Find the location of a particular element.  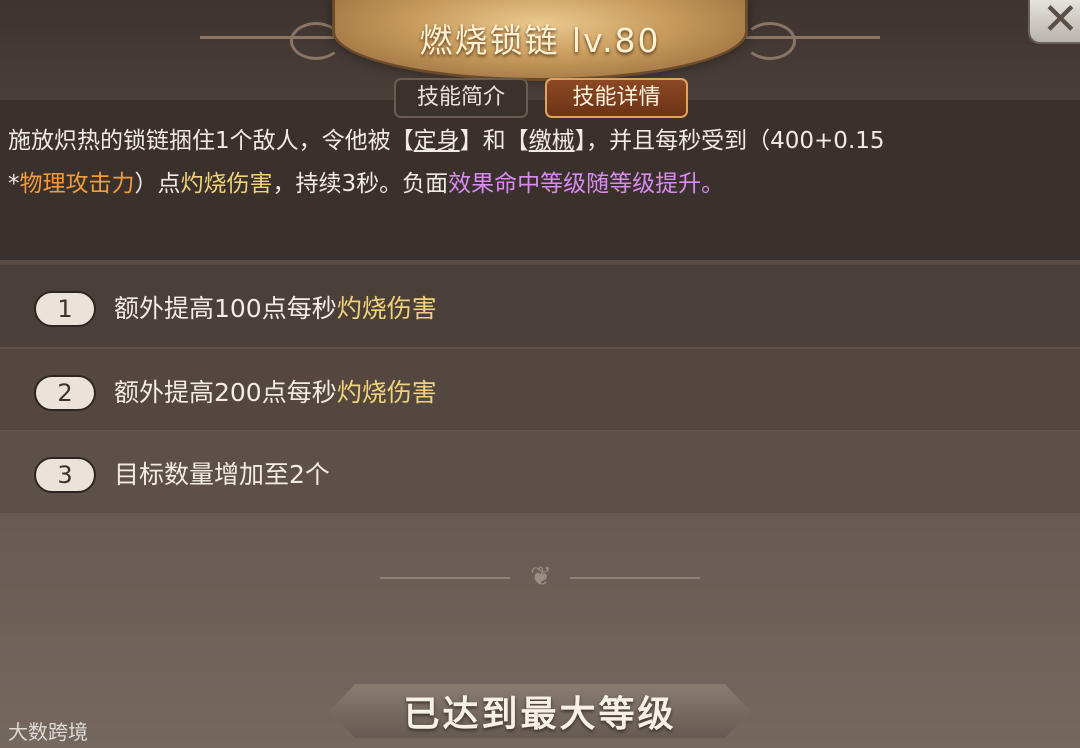

swirl-ornament-icon is located at coordinates (770, 41).